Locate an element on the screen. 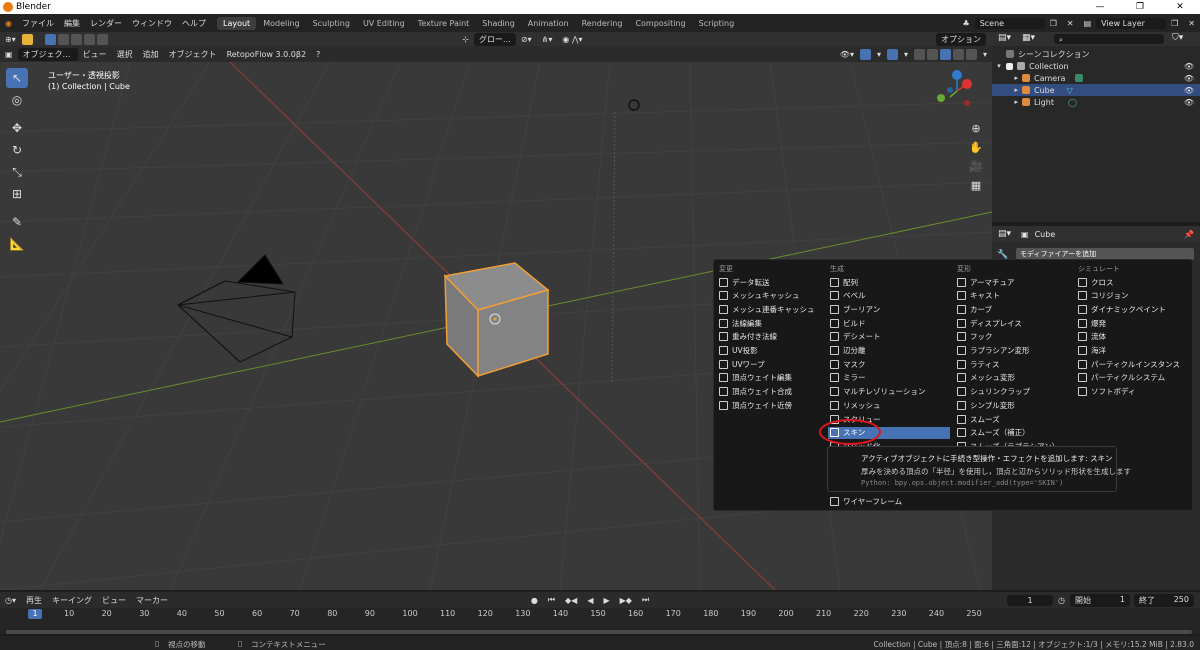  minimize-button: — is located at coordinates (1100, 7).